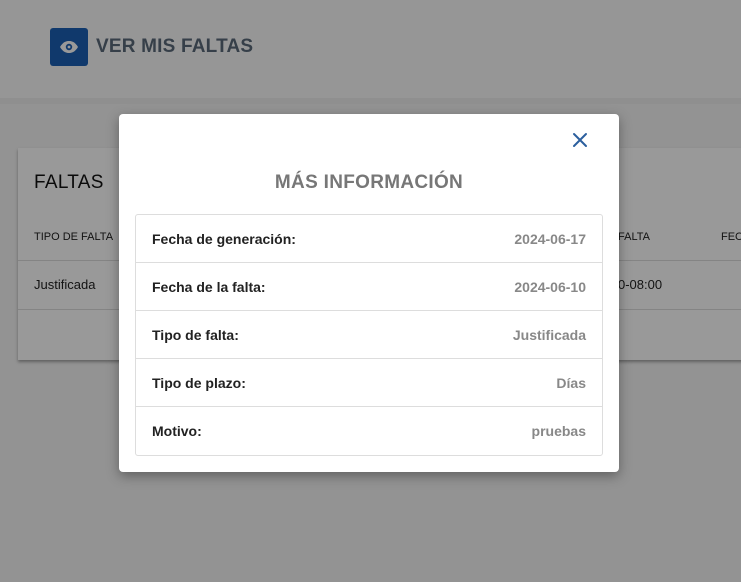  What do you see at coordinates (550, 238) in the screenshot?
I see `info-value: 2024-06-17` at bounding box center [550, 238].